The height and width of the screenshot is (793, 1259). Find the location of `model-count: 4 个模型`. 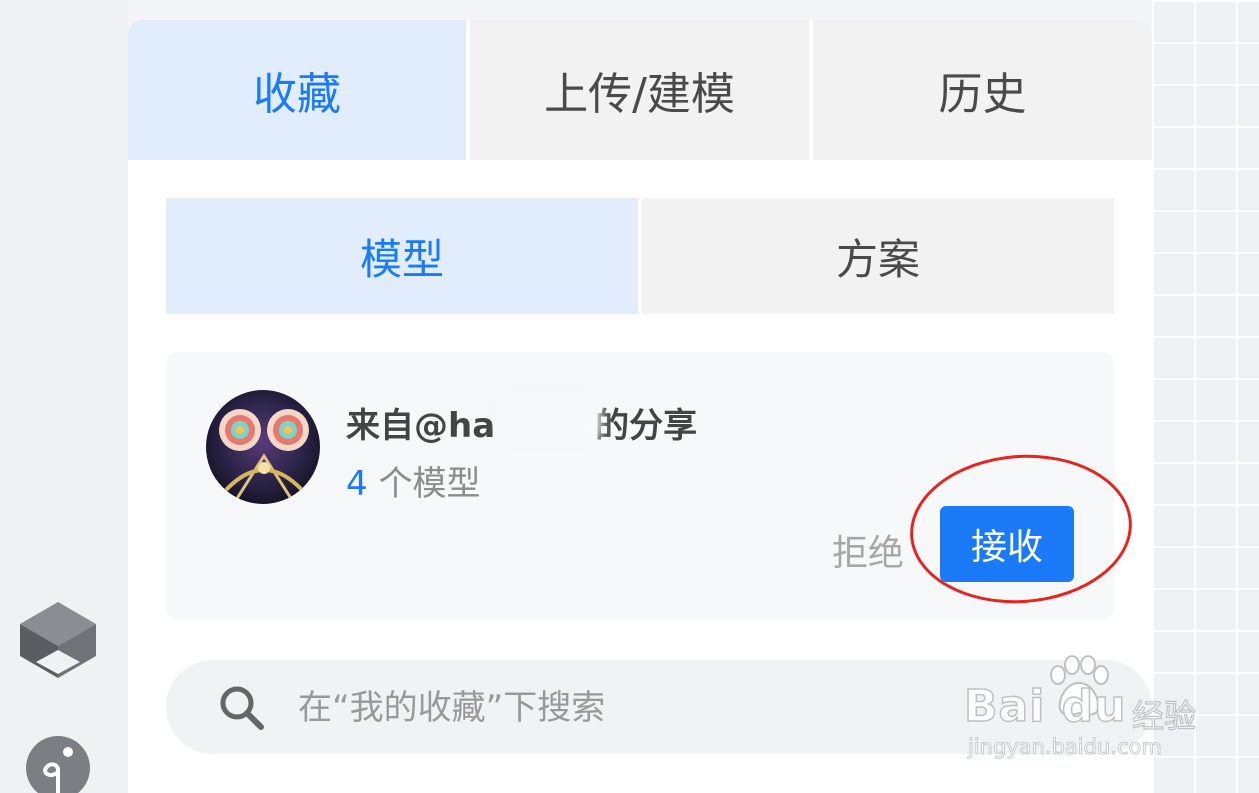

model-count: 4 个模型 is located at coordinates (413, 480).